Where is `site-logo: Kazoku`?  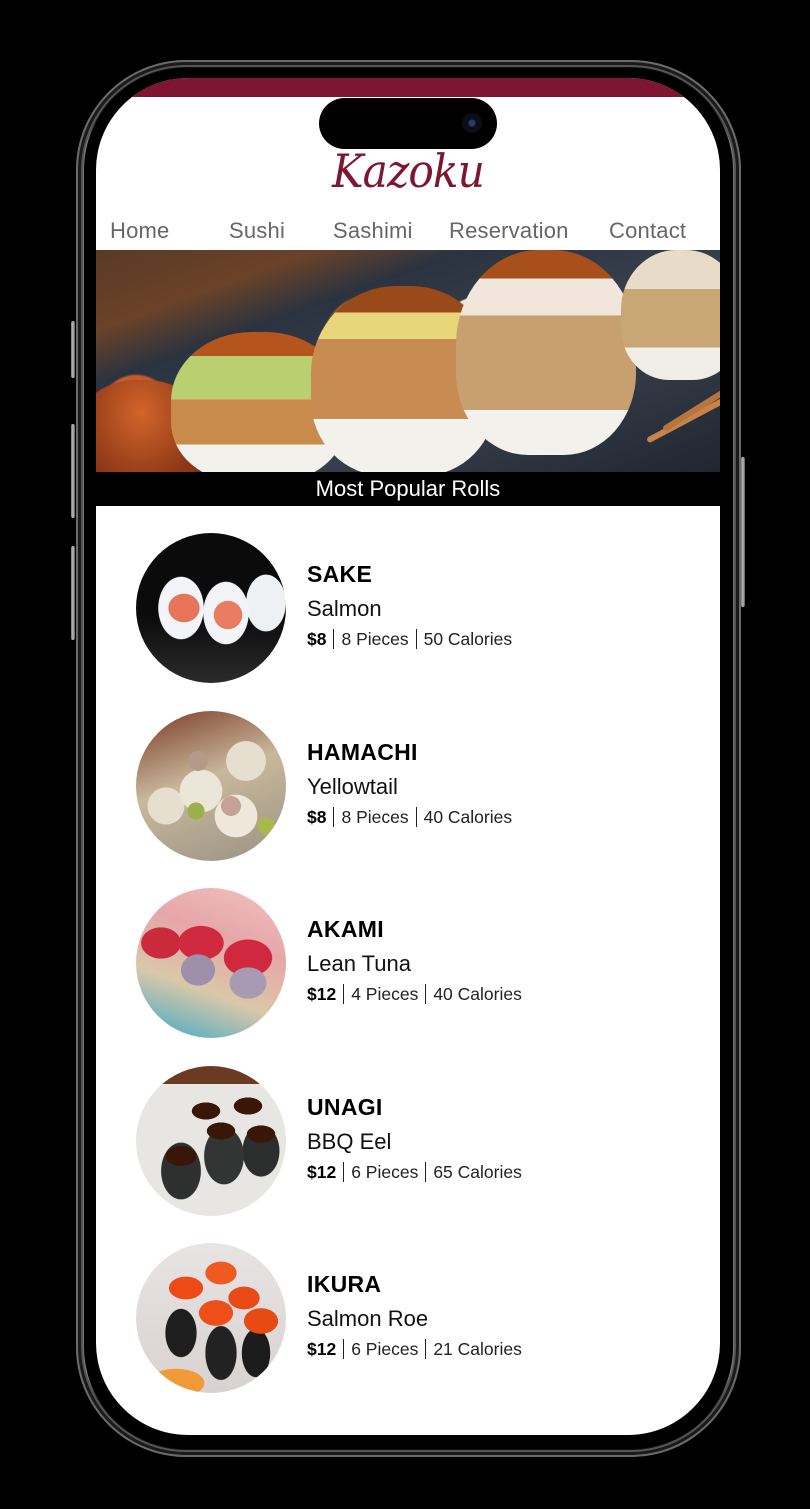
site-logo: Kazoku is located at coordinates (408, 171).